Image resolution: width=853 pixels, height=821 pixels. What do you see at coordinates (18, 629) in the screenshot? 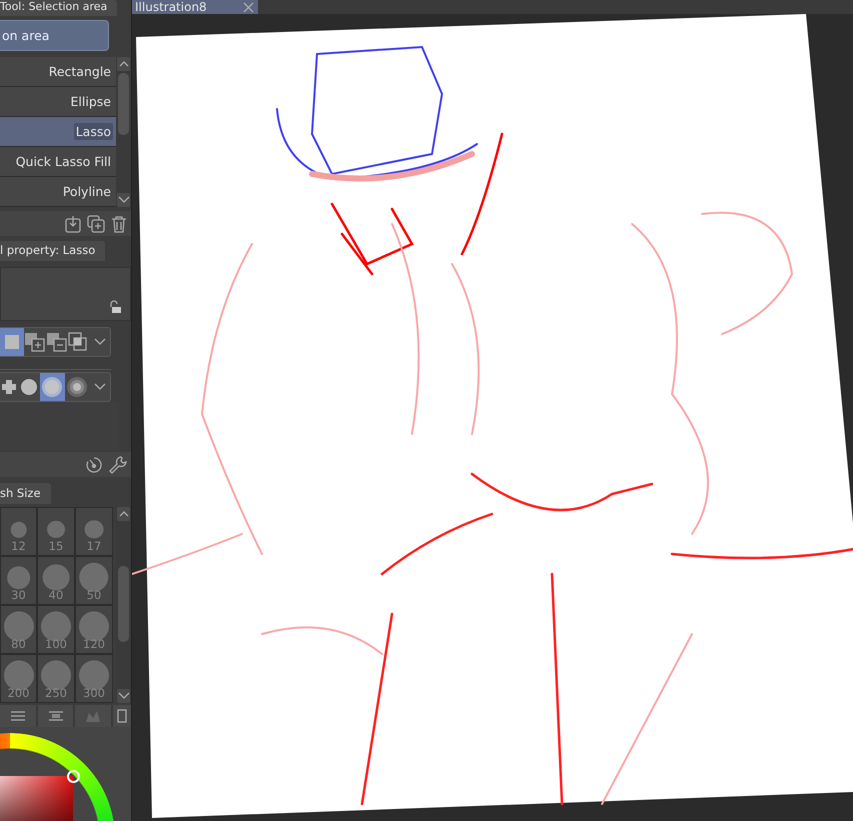
I see `brush-size-preset: 80` at bounding box center [18, 629].